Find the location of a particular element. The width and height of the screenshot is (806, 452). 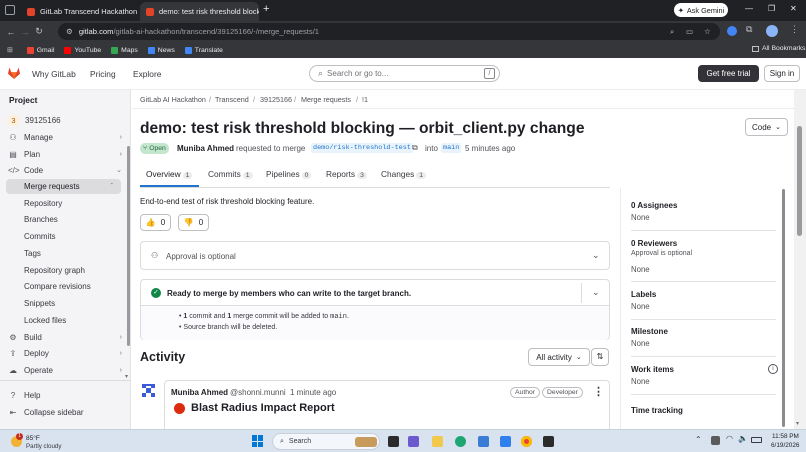

back-icon: ← is located at coordinates (11, 32).